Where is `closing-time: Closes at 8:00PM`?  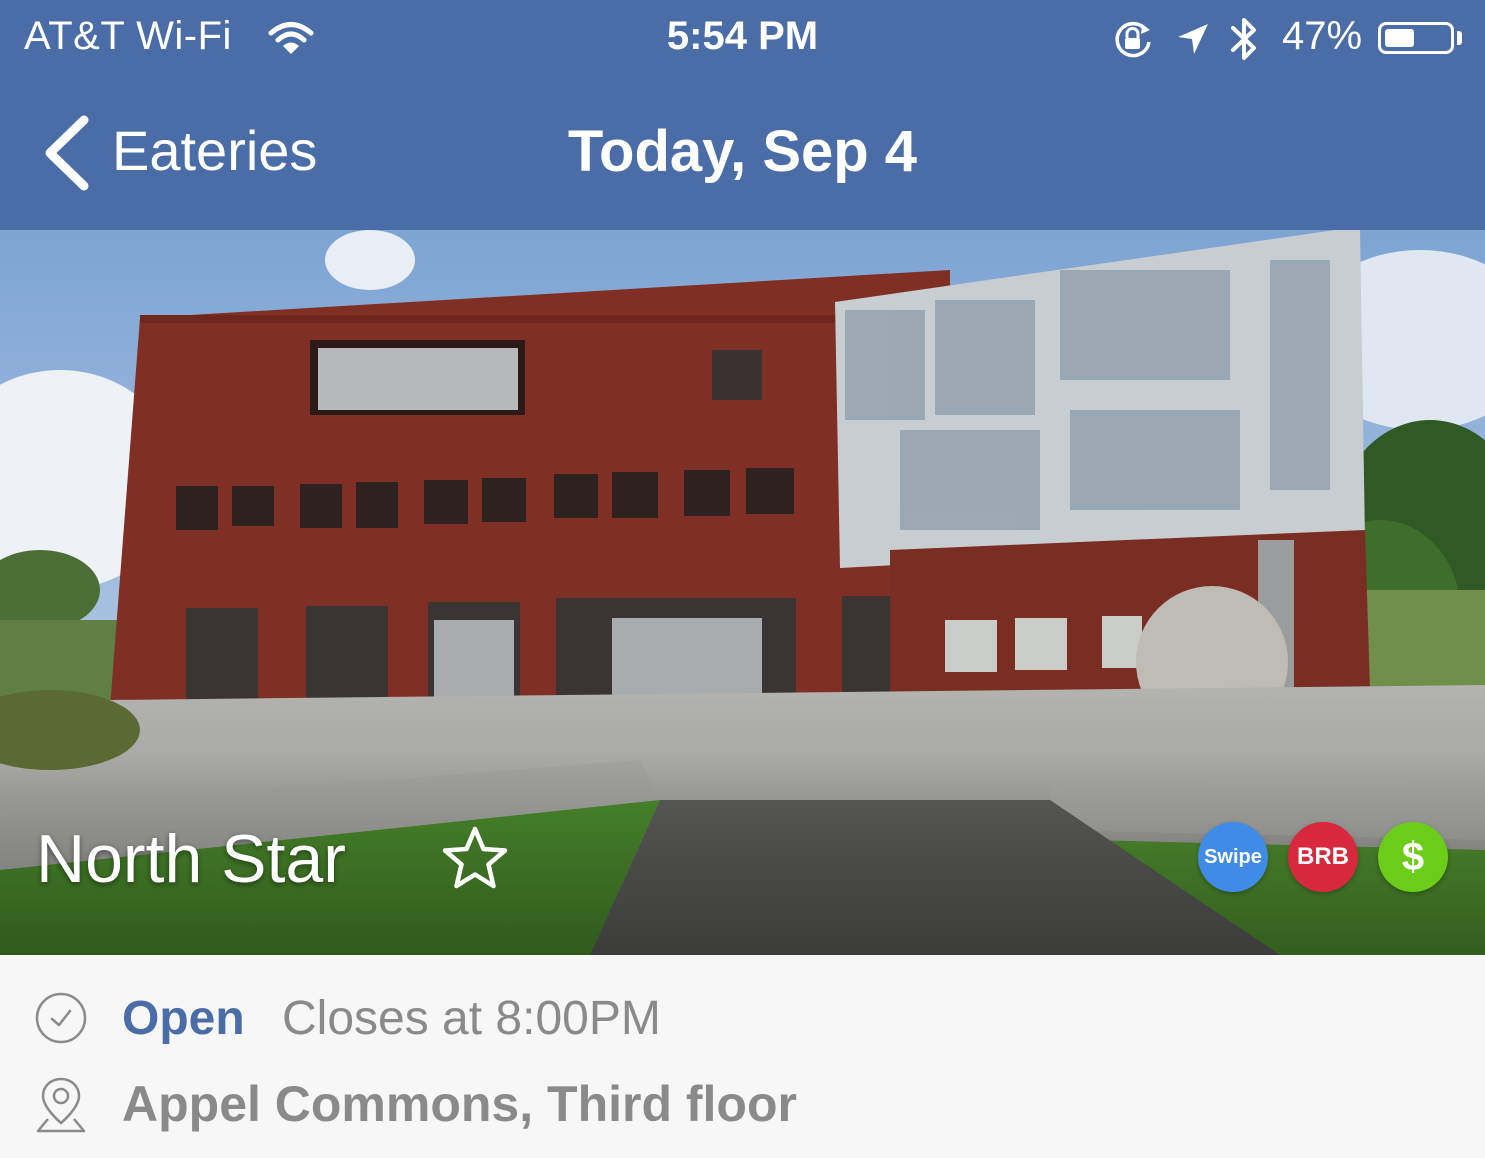 closing-time: Closes at 8:00PM is located at coordinates (471, 1018).